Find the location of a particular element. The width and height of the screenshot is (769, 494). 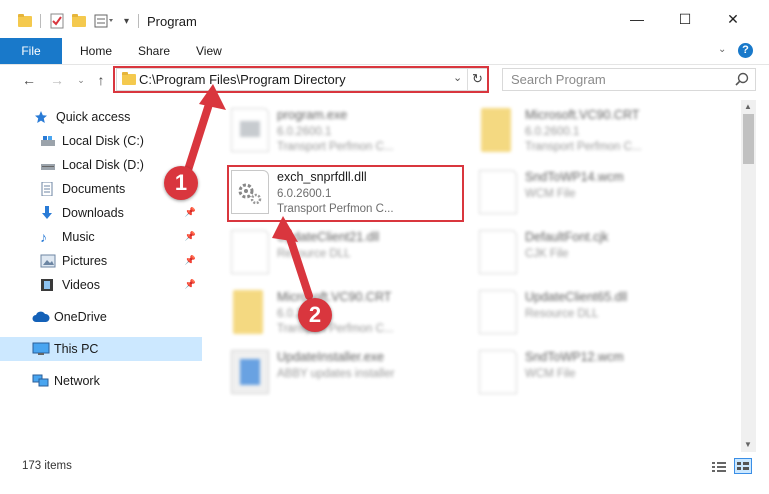

step-badge-2: 2 is located at coordinates (315, 315).